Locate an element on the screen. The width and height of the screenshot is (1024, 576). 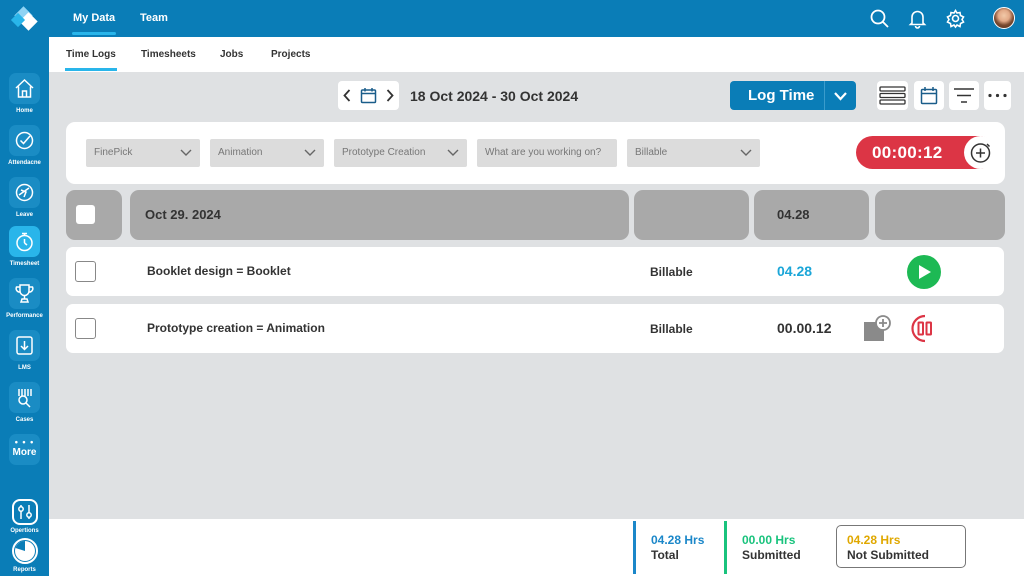
tab-projects: Projects is located at coordinates (290, 54).